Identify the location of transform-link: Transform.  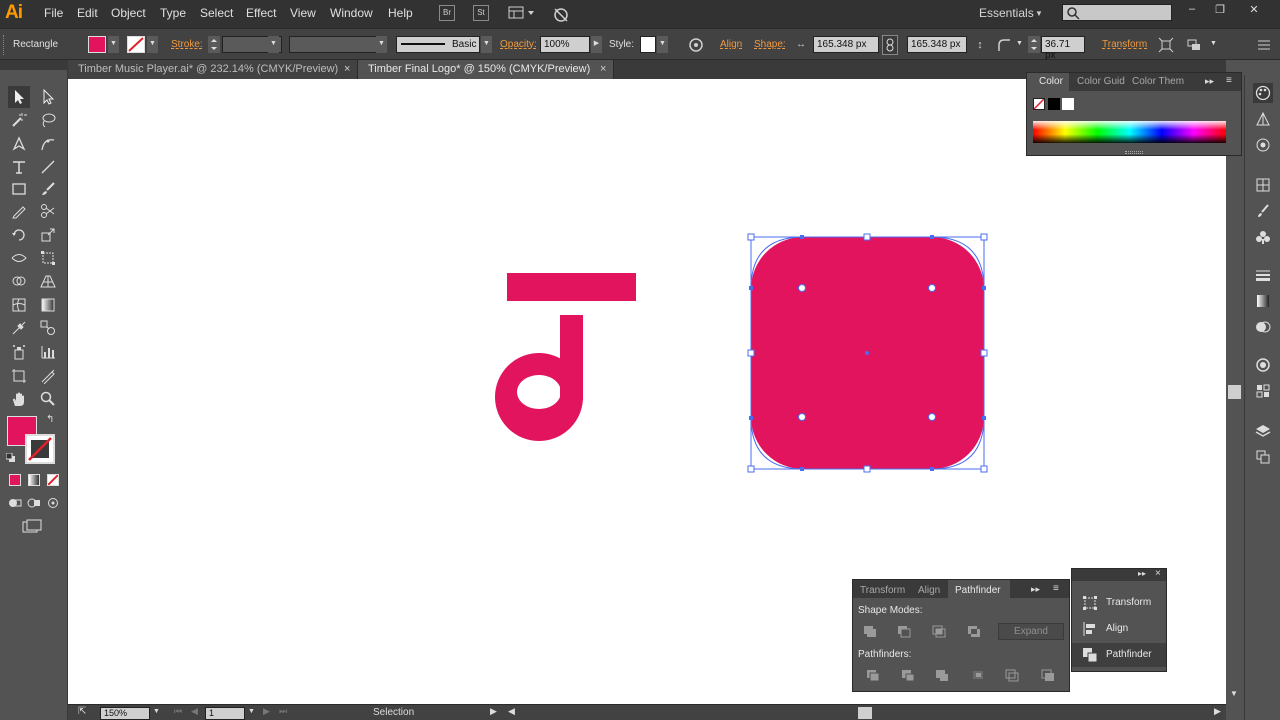
(1124, 44).